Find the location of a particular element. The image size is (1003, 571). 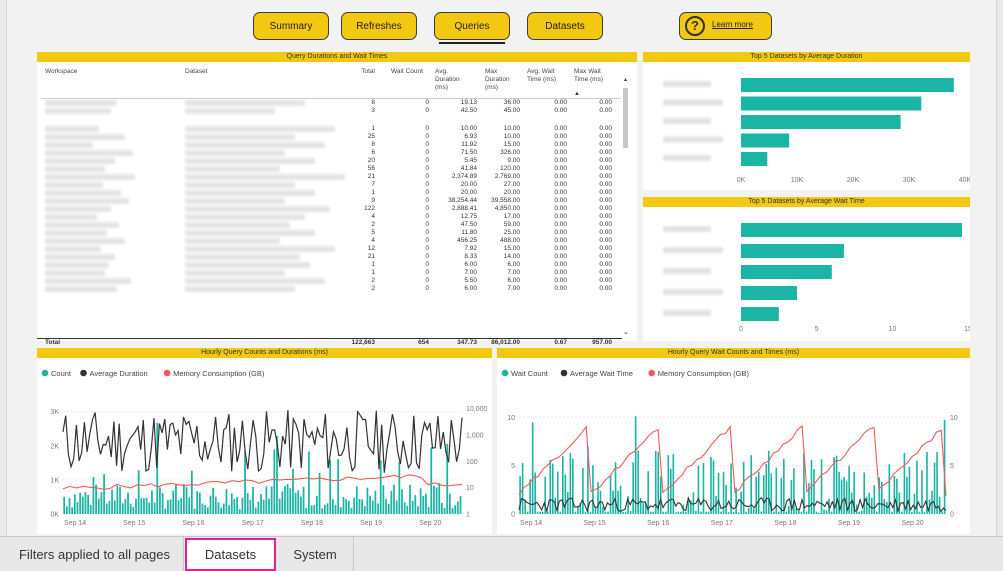

legend-label: Memory Consumption (GB) is located at coordinates (219, 373).